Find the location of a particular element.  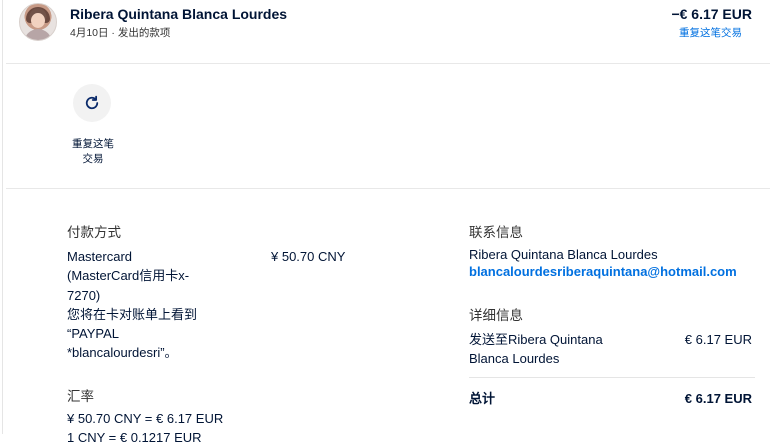

repeat-transaction-label: 重复这笔 交易 is located at coordinates (93, 152).